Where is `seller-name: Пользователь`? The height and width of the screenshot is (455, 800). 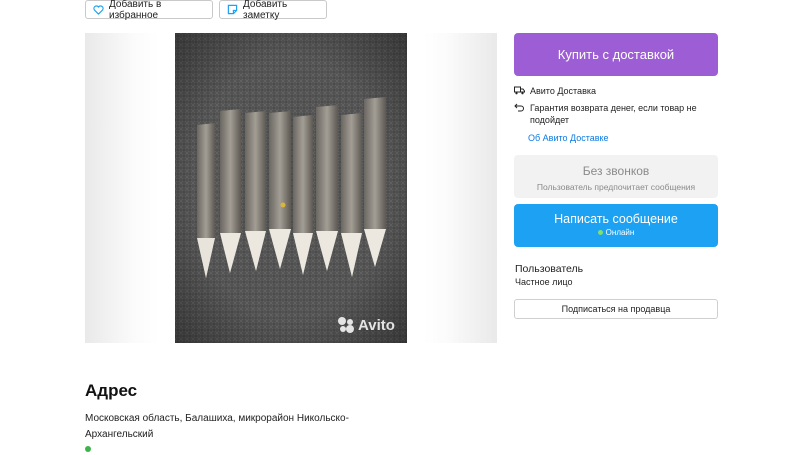
seller-name: Пользователь is located at coordinates (549, 269).